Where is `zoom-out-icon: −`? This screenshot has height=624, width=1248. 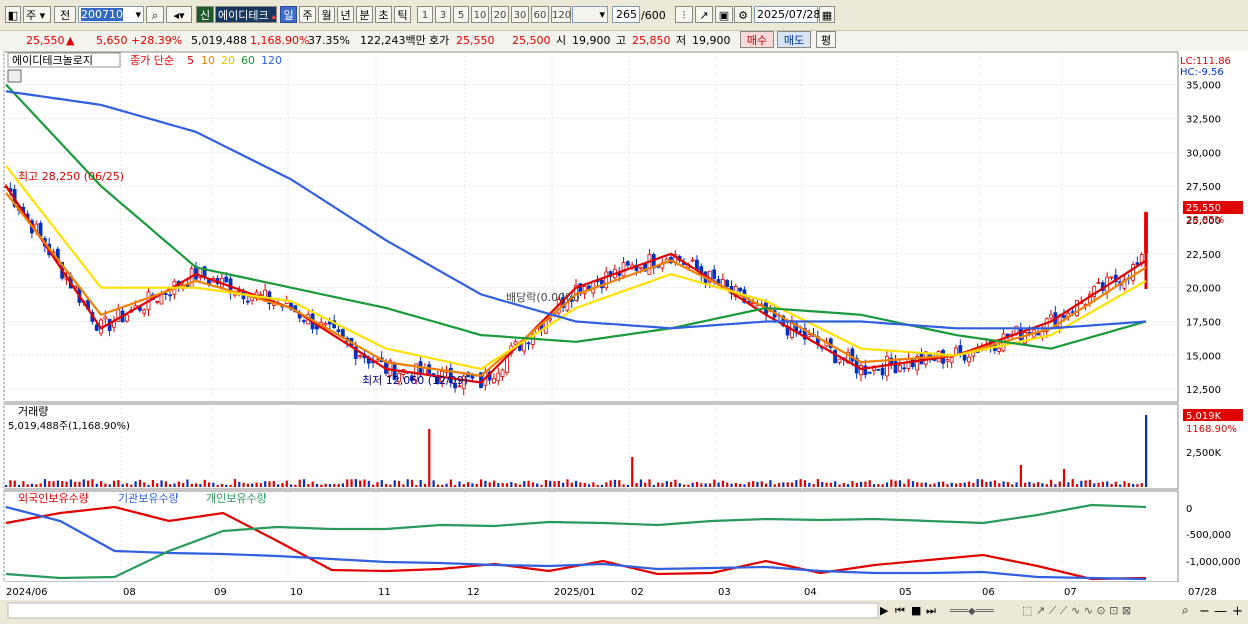
zoom-out-icon: − is located at coordinates (1204, 611).